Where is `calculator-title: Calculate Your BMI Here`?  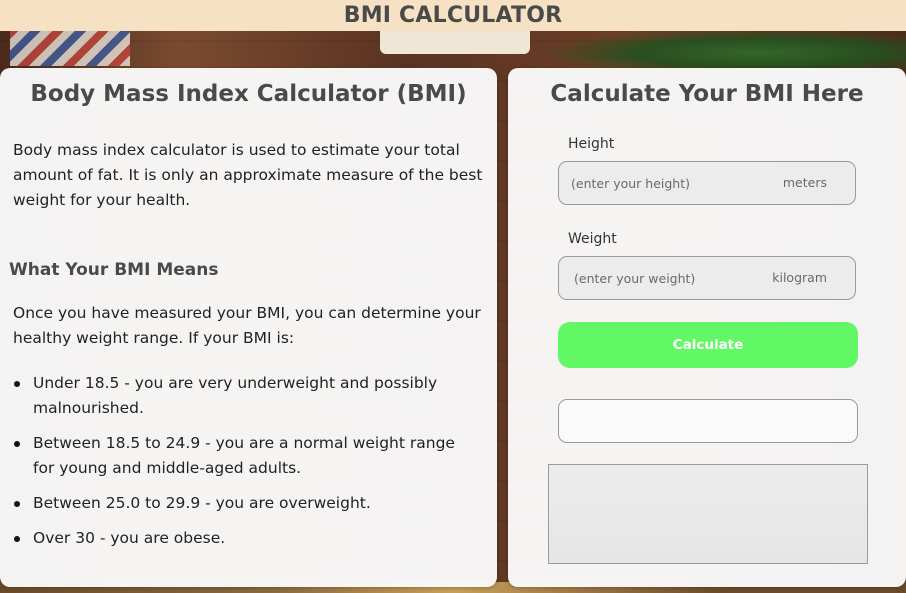 calculator-title: Calculate Your BMI Here is located at coordinates (707, 94).